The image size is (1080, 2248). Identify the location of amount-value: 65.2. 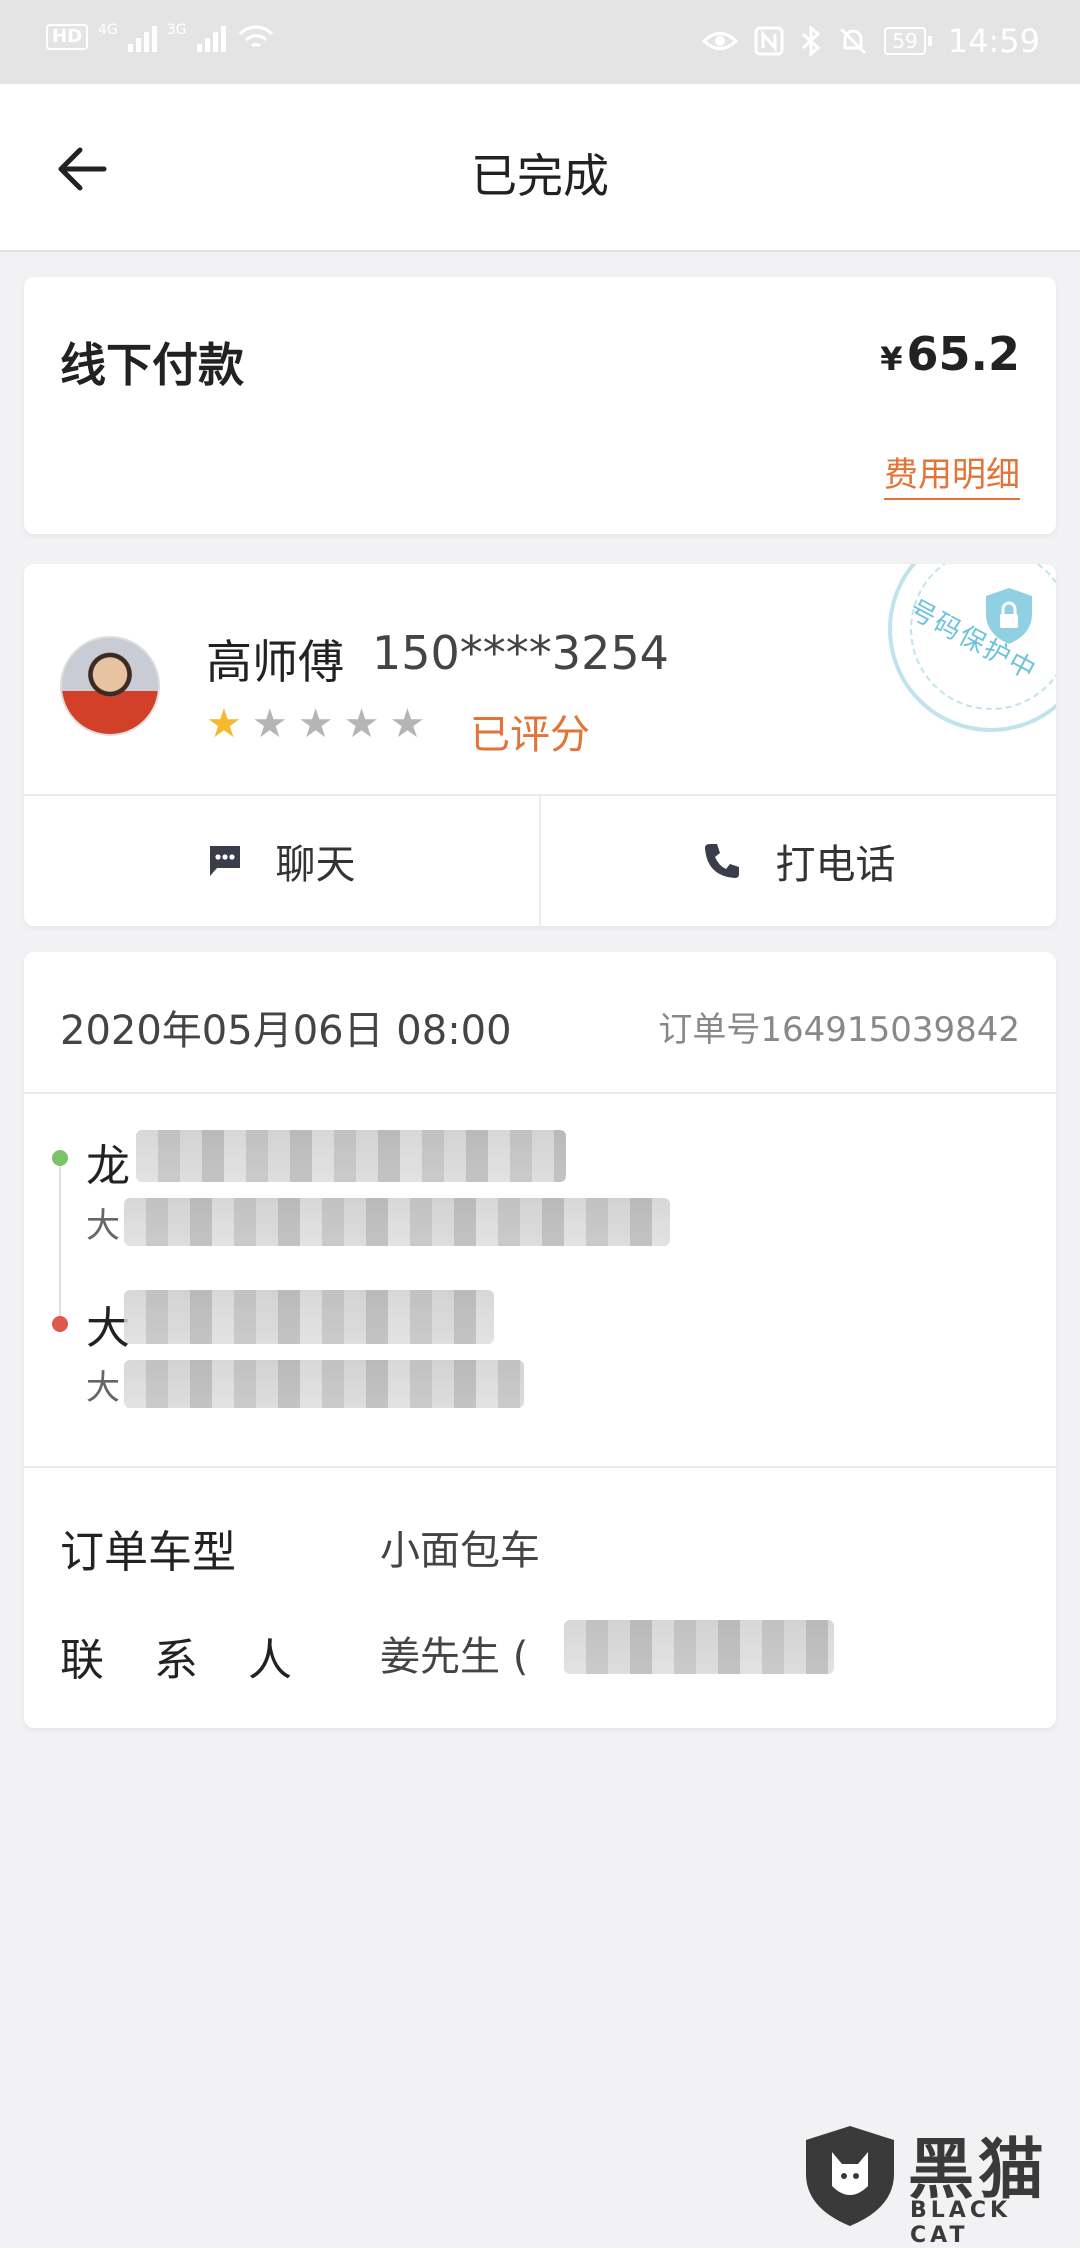
(963, 354).